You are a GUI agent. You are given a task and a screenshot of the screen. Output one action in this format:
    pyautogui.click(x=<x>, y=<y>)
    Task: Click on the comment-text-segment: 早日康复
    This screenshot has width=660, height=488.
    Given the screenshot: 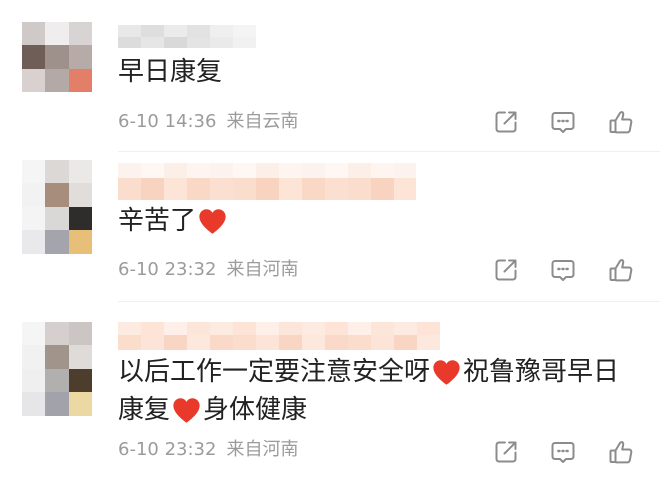 What is the action you would take?
    pyautogui.click(x=170, y=72)
    